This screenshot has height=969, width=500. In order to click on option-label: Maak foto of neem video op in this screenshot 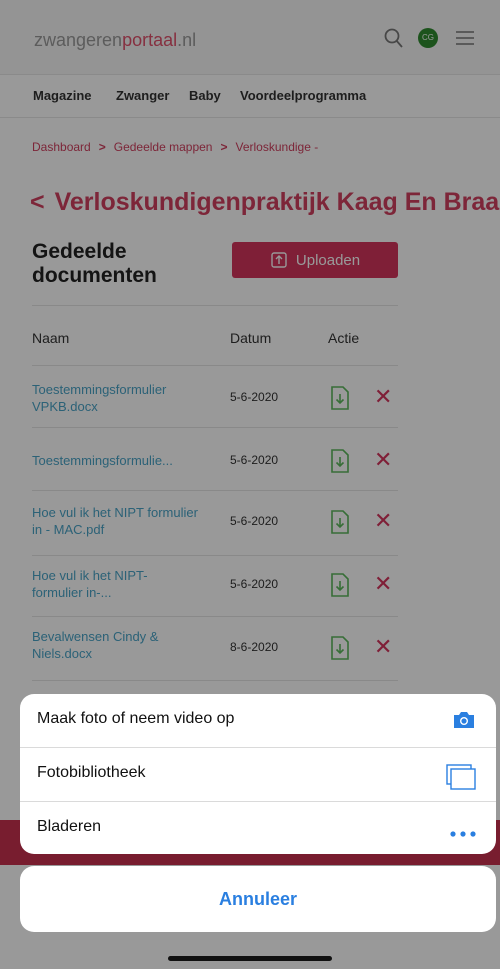, I will do `click(136, 718)`.